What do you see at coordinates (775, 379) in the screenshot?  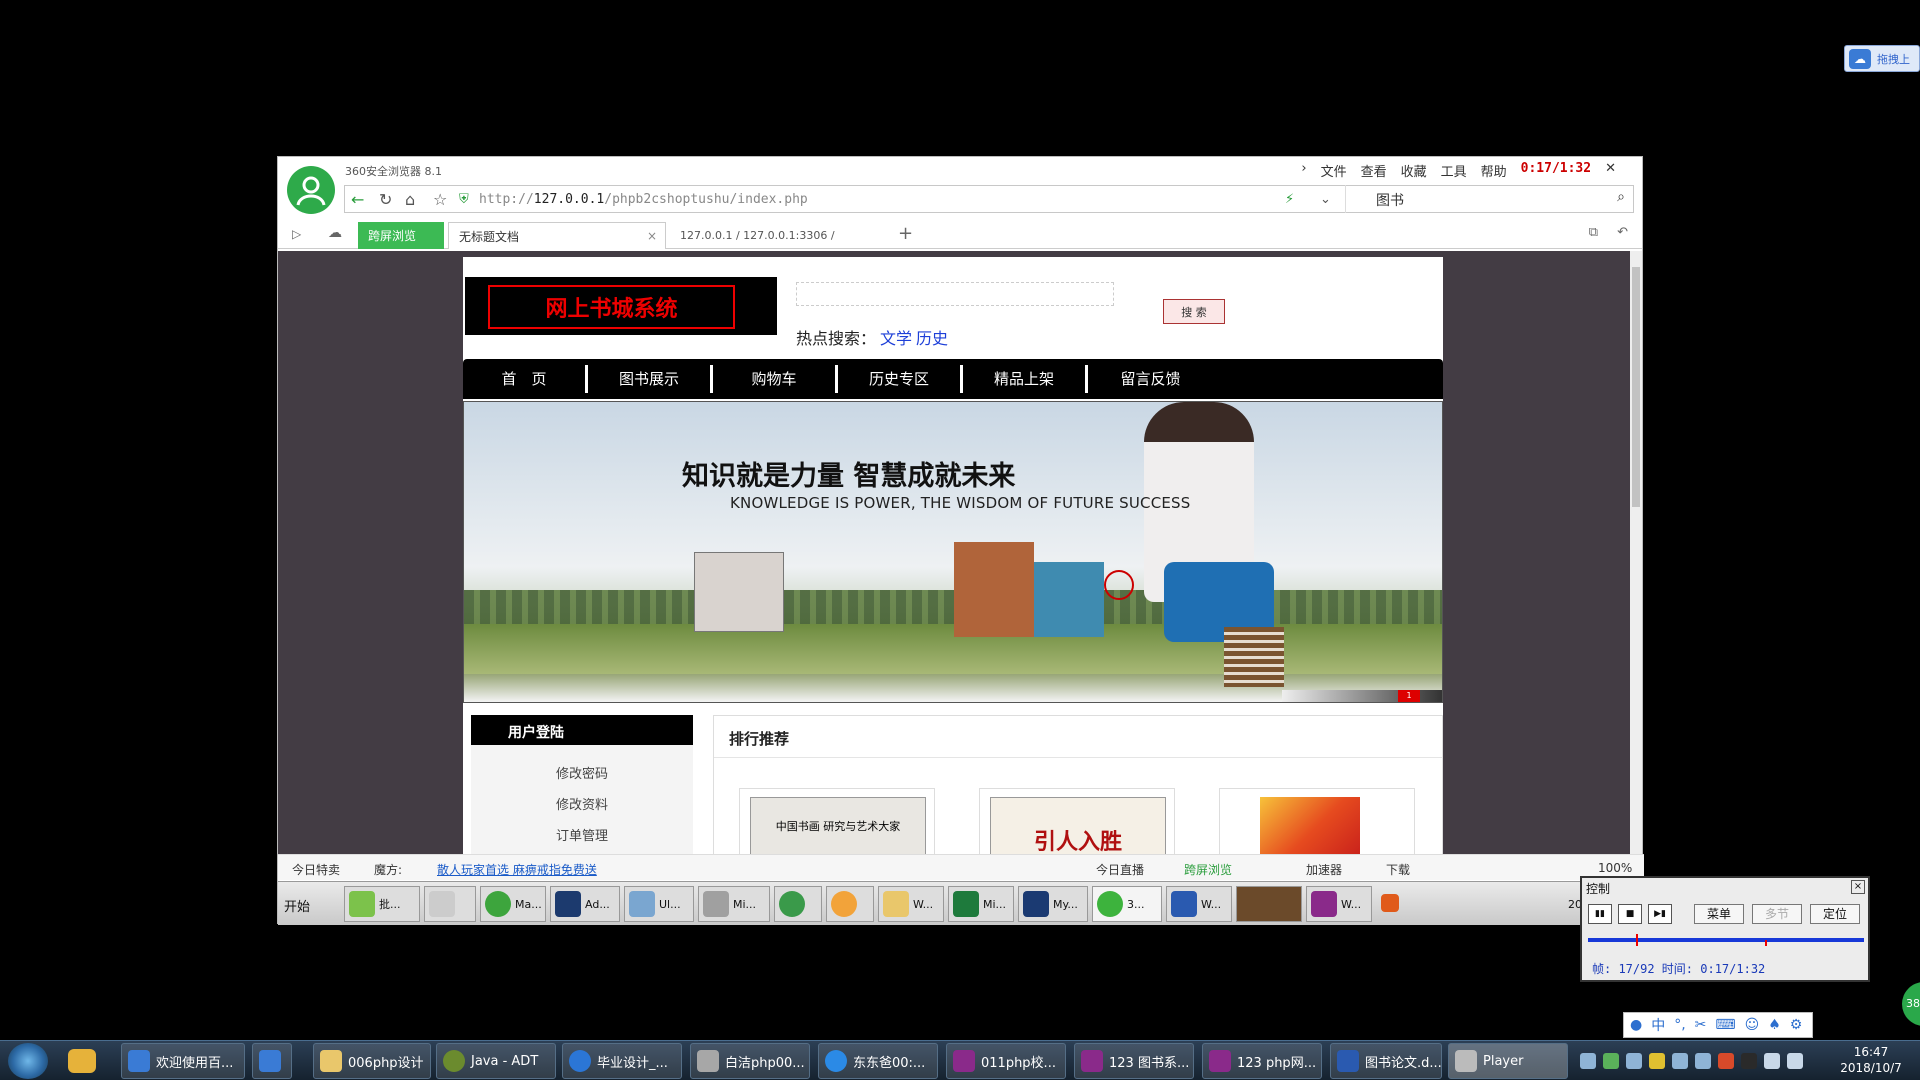 I see `nav-cart: 购物车` at bounding box center [775, 379].